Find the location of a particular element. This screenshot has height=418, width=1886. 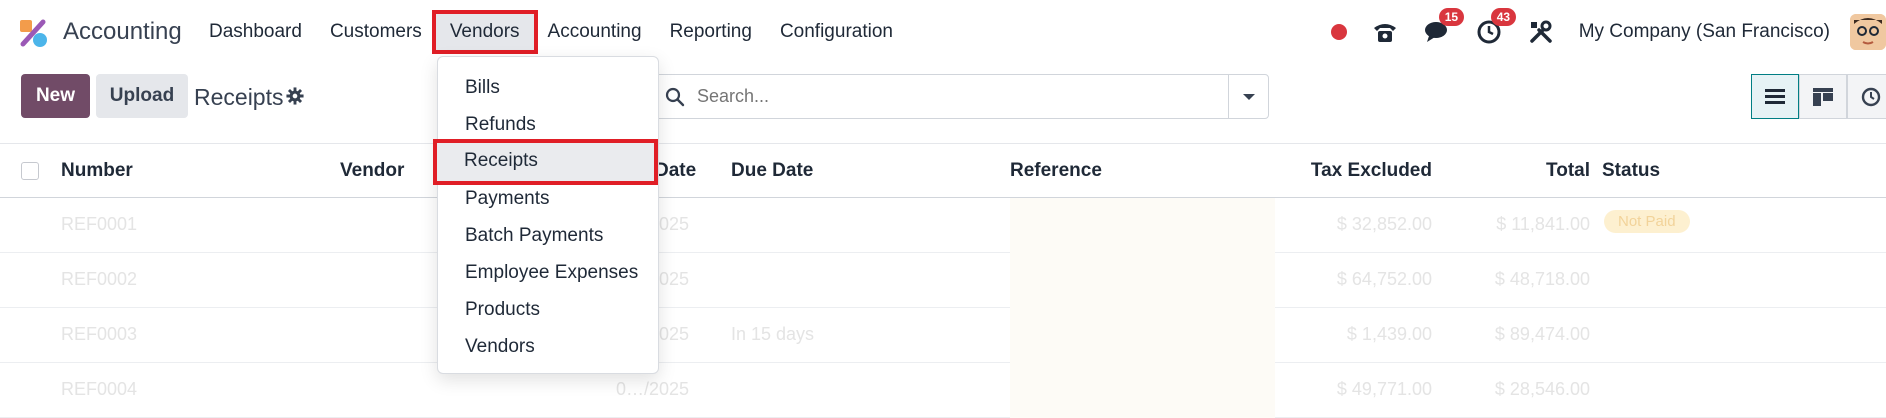

cell-tax-excluded: $ 49,771.00 is located at coordinates (1384, 389).